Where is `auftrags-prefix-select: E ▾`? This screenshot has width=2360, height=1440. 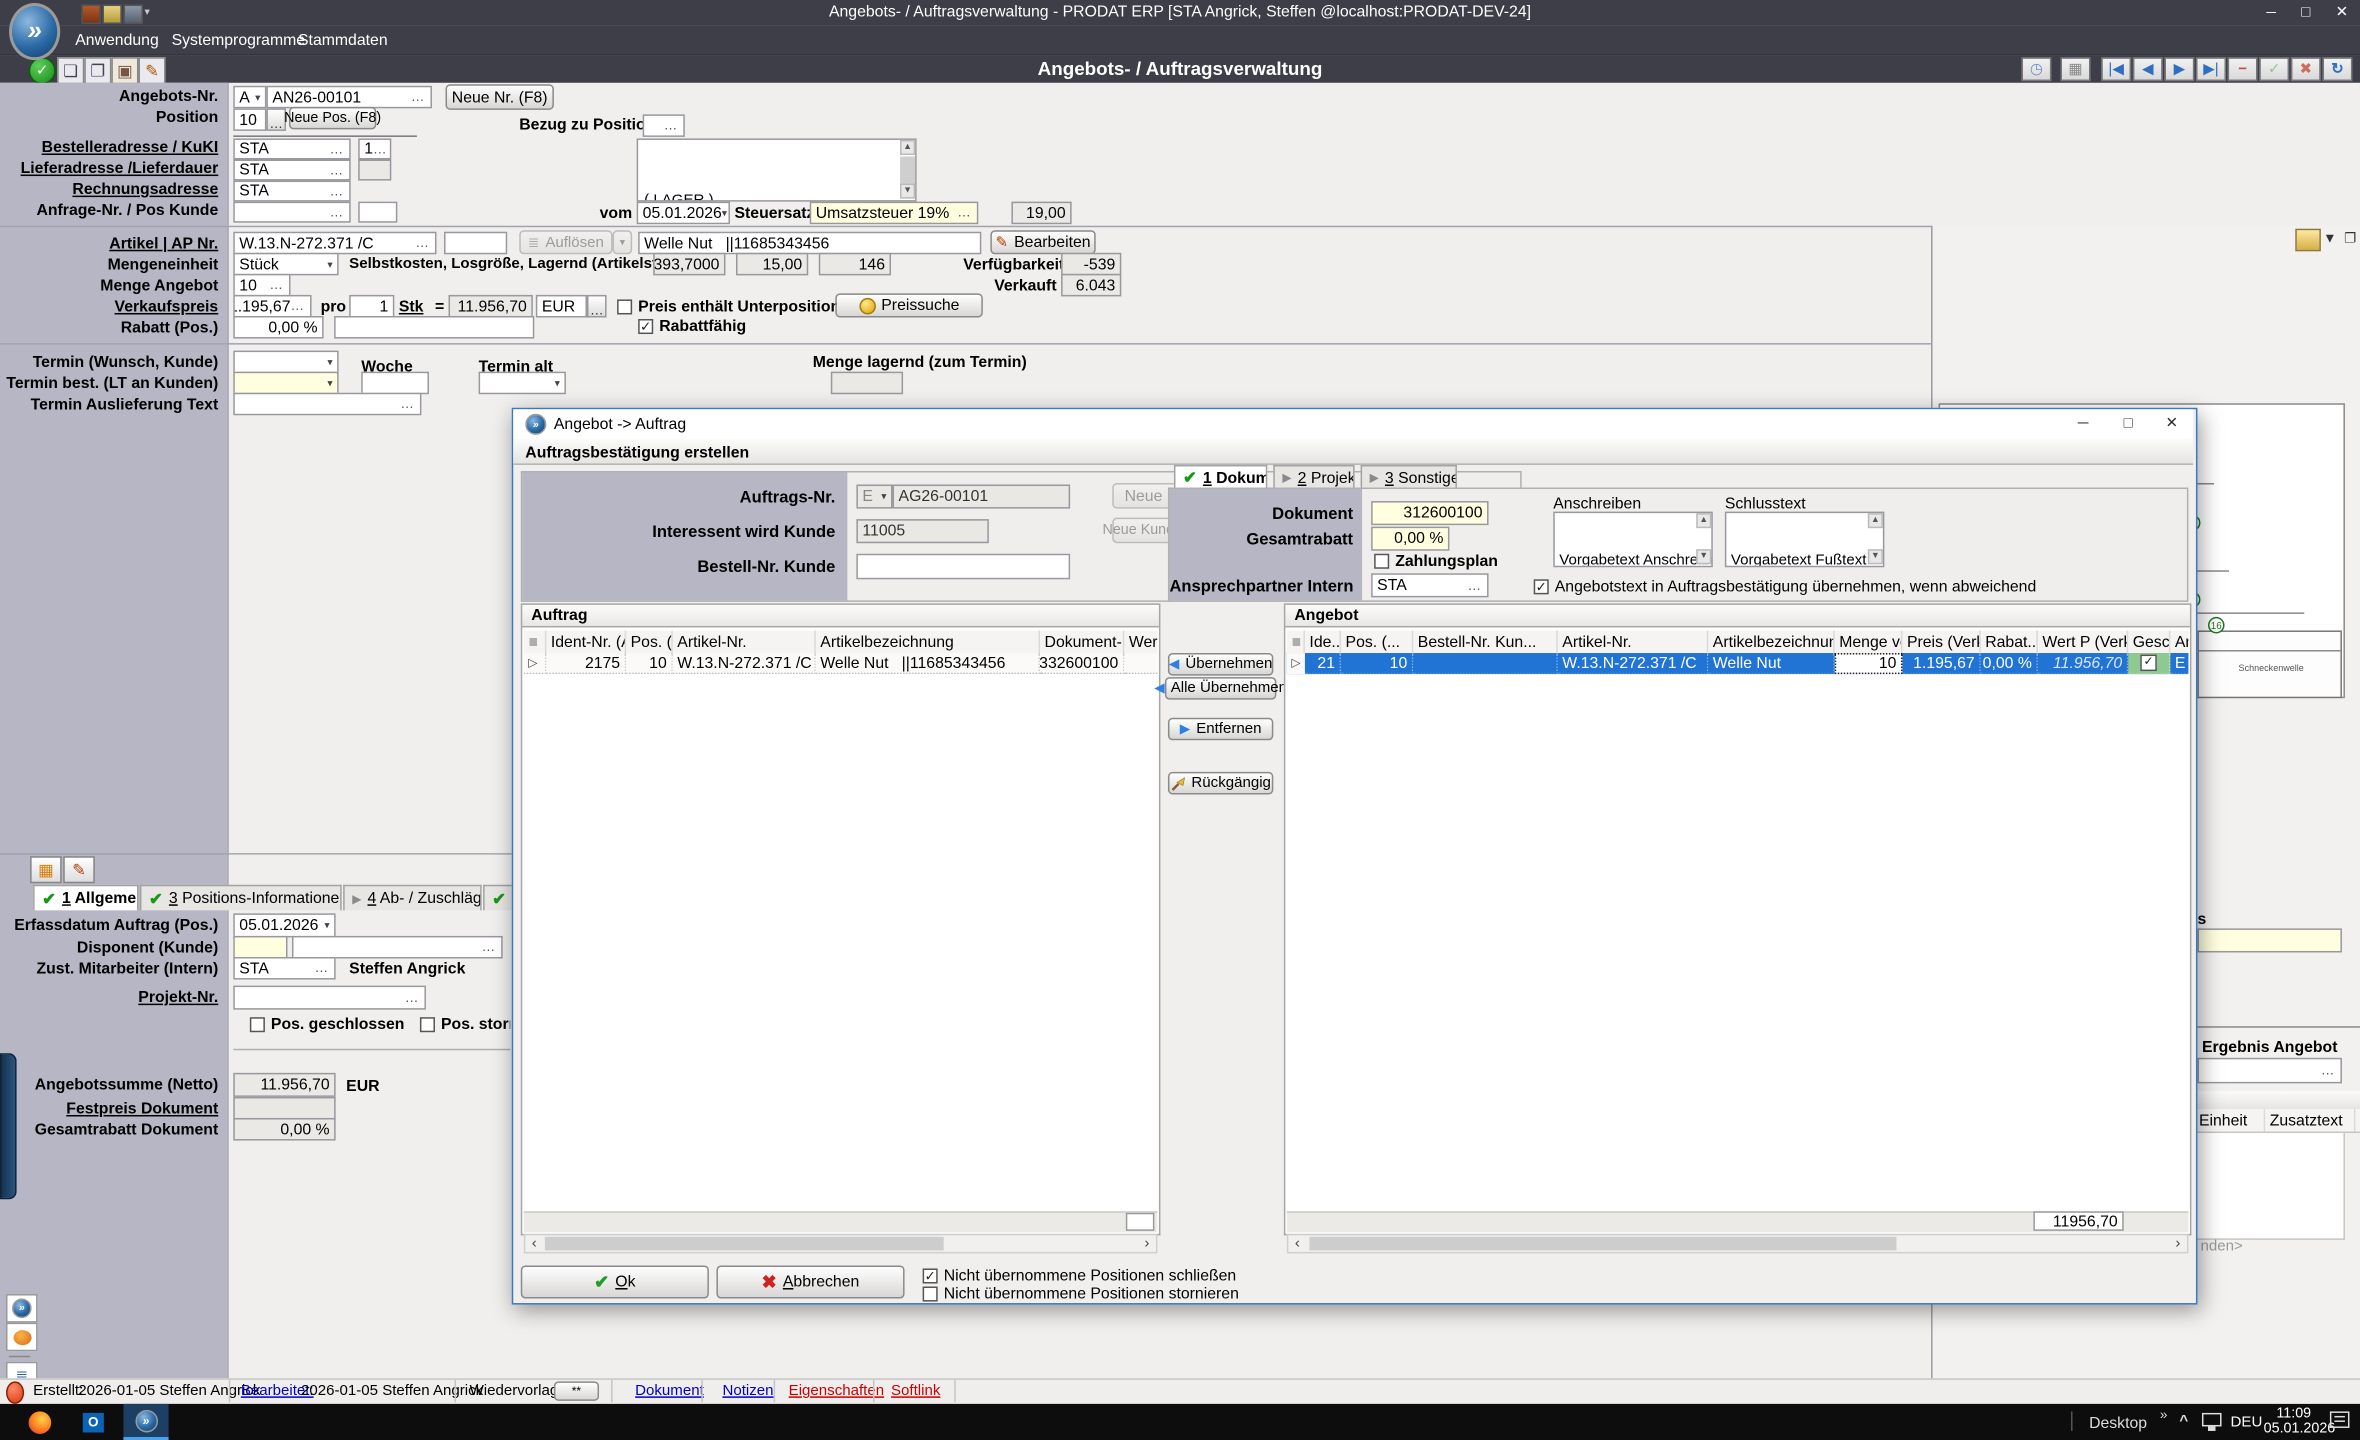 auftrags-prefix-select: E ▾ is located at coordinates (874, 496).